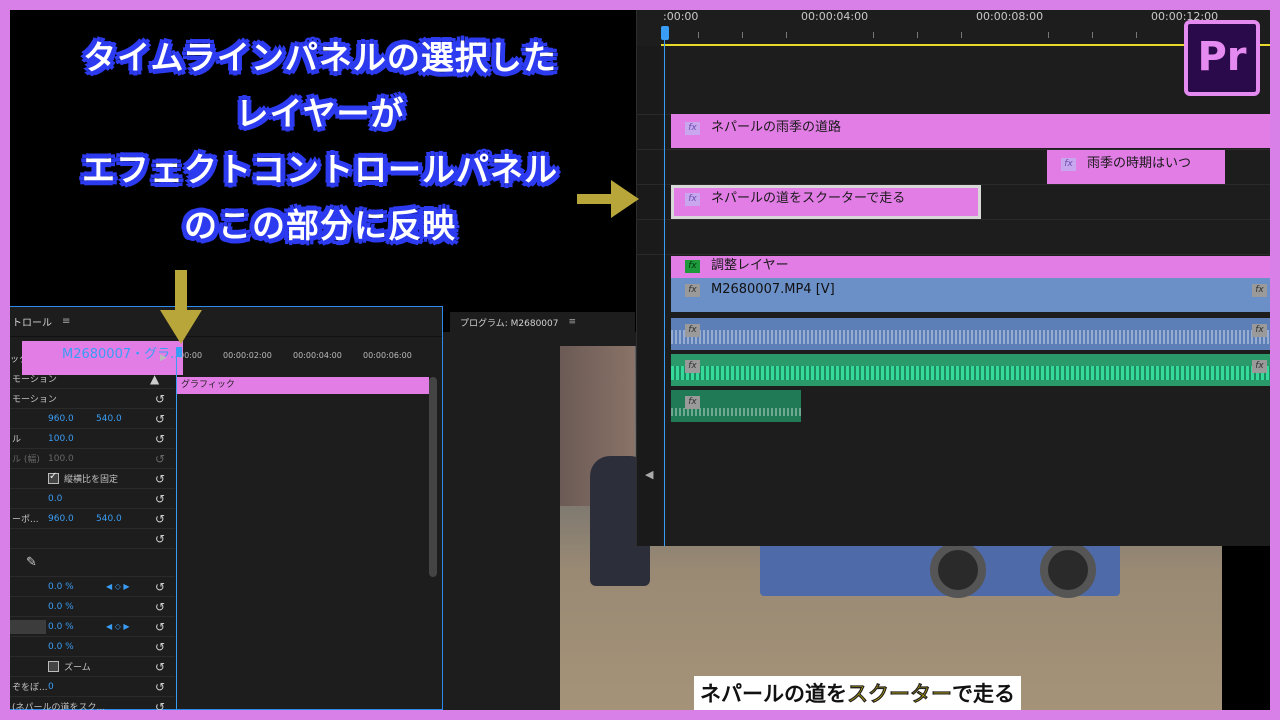  What do you see at coordinates (53, 477) in the screenshot?
I see `uniform-scale-checkbox` at bounding box center [53, 477].